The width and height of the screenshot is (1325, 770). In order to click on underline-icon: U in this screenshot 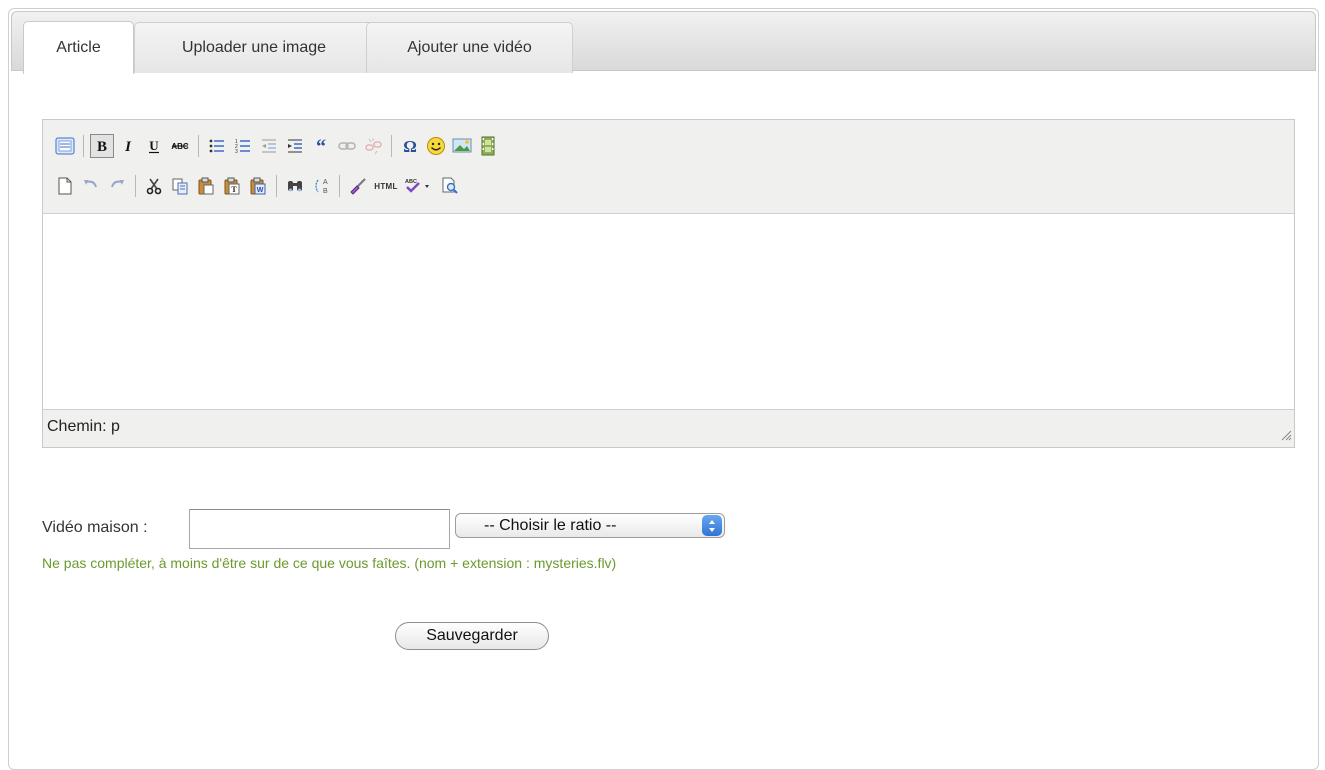, I will do `click(154, 146)`.